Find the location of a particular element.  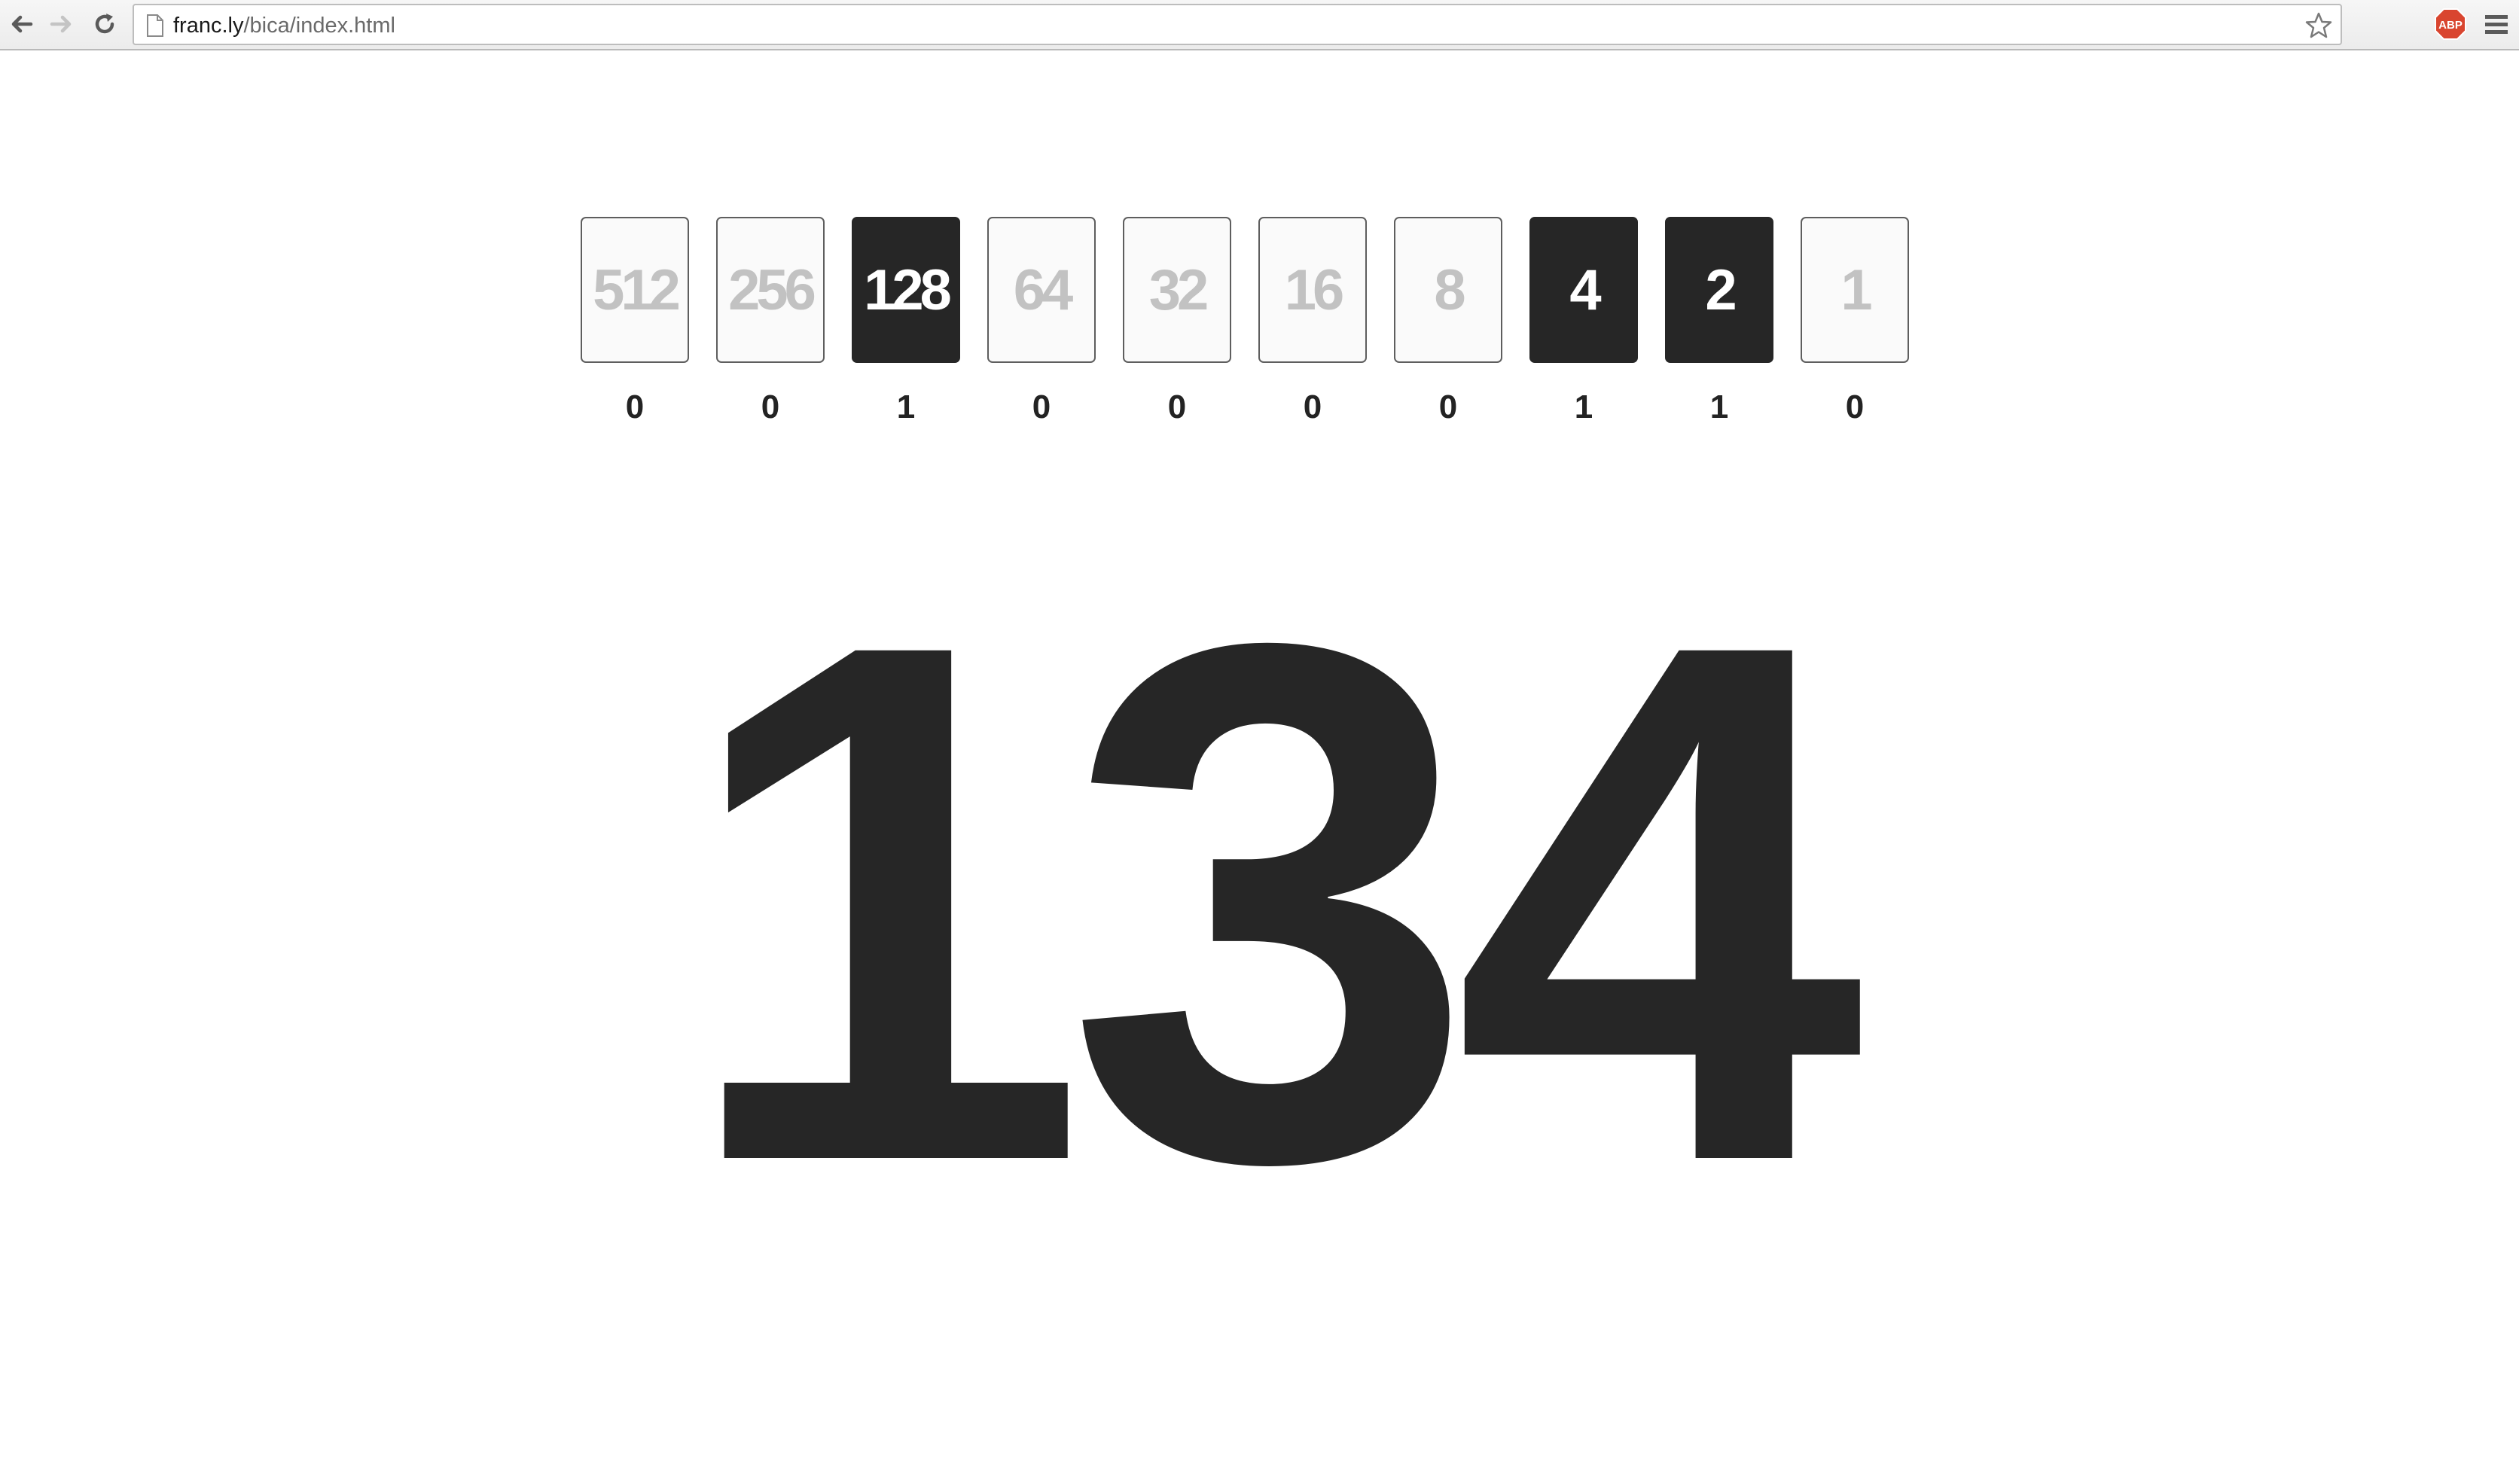

bit-128: 1 is located at coordinates (906, 407).